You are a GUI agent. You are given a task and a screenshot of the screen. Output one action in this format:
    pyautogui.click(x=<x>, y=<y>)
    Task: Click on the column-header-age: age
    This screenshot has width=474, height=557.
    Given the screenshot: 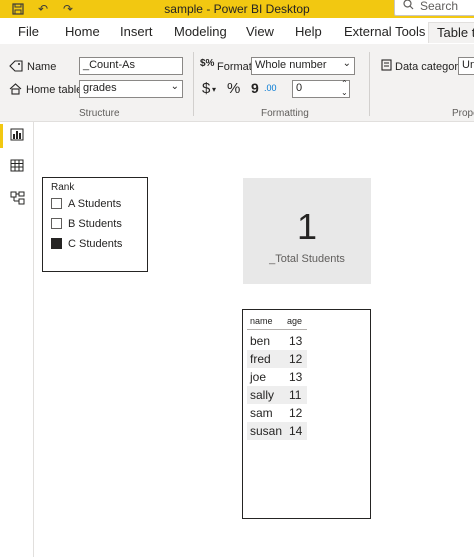 What is the action you would take?
    pyautogui.click(x=294, y=321)
    